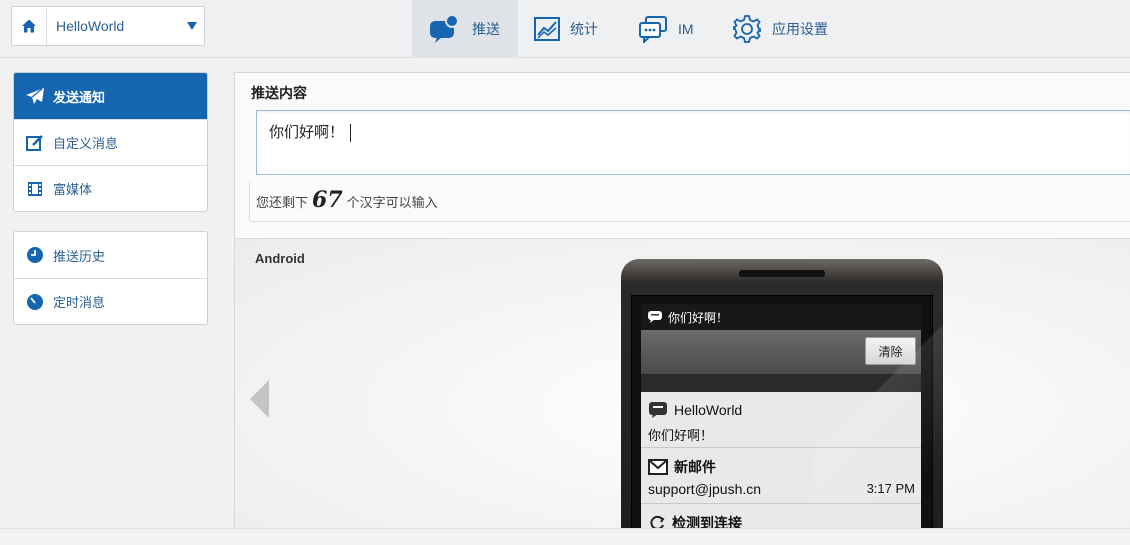 The height and width of the screenshot is (545, 1130). Describe the element at coordinates (110, 301) in the screenshot. I see `sidebar-item-scheduled-message: 定时消息` at that location.